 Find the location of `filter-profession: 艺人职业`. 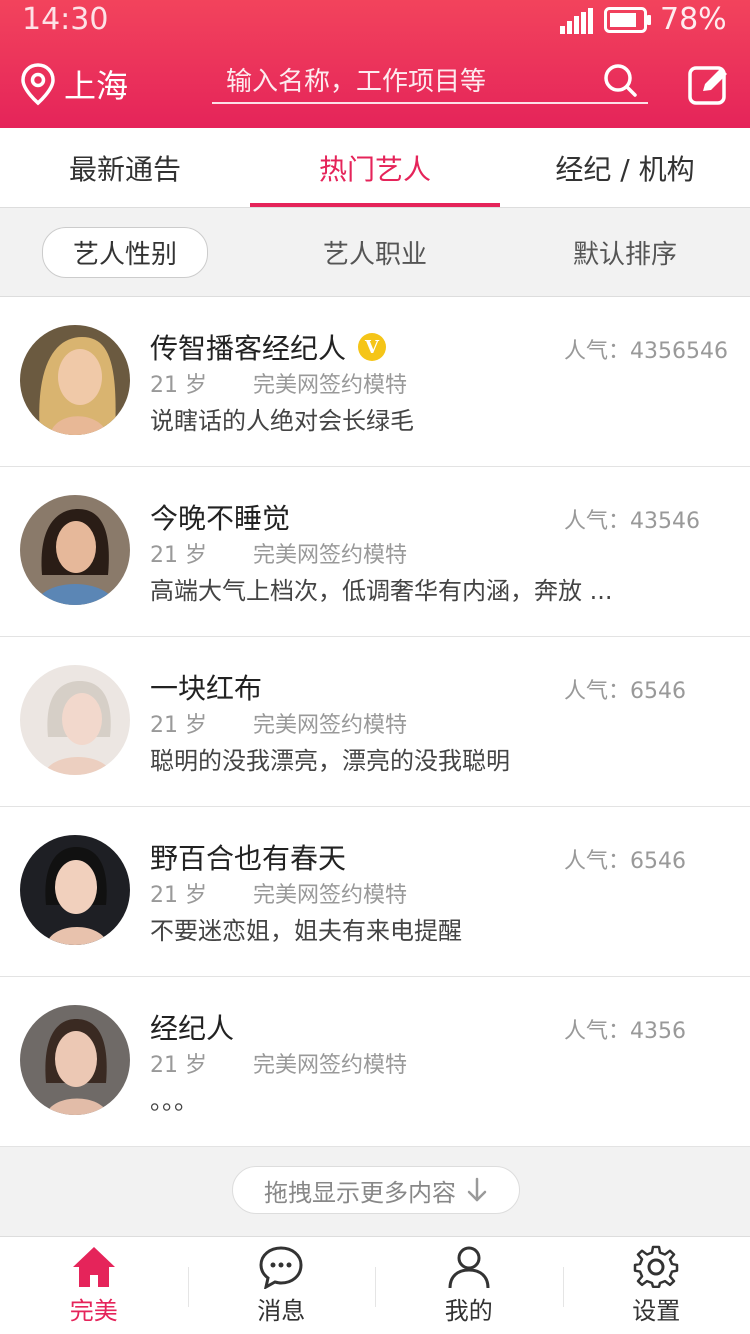

filter-profession: 艺人职业 is located at coordinates (375, 252).